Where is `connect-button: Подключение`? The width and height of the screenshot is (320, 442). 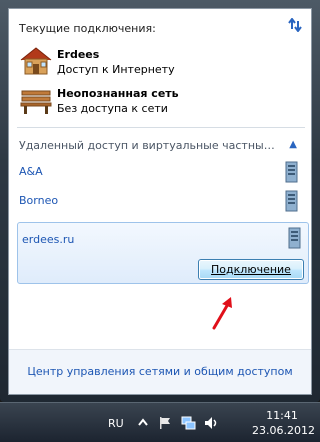 connect-button: Подключение is located at coordinates (251, 269).